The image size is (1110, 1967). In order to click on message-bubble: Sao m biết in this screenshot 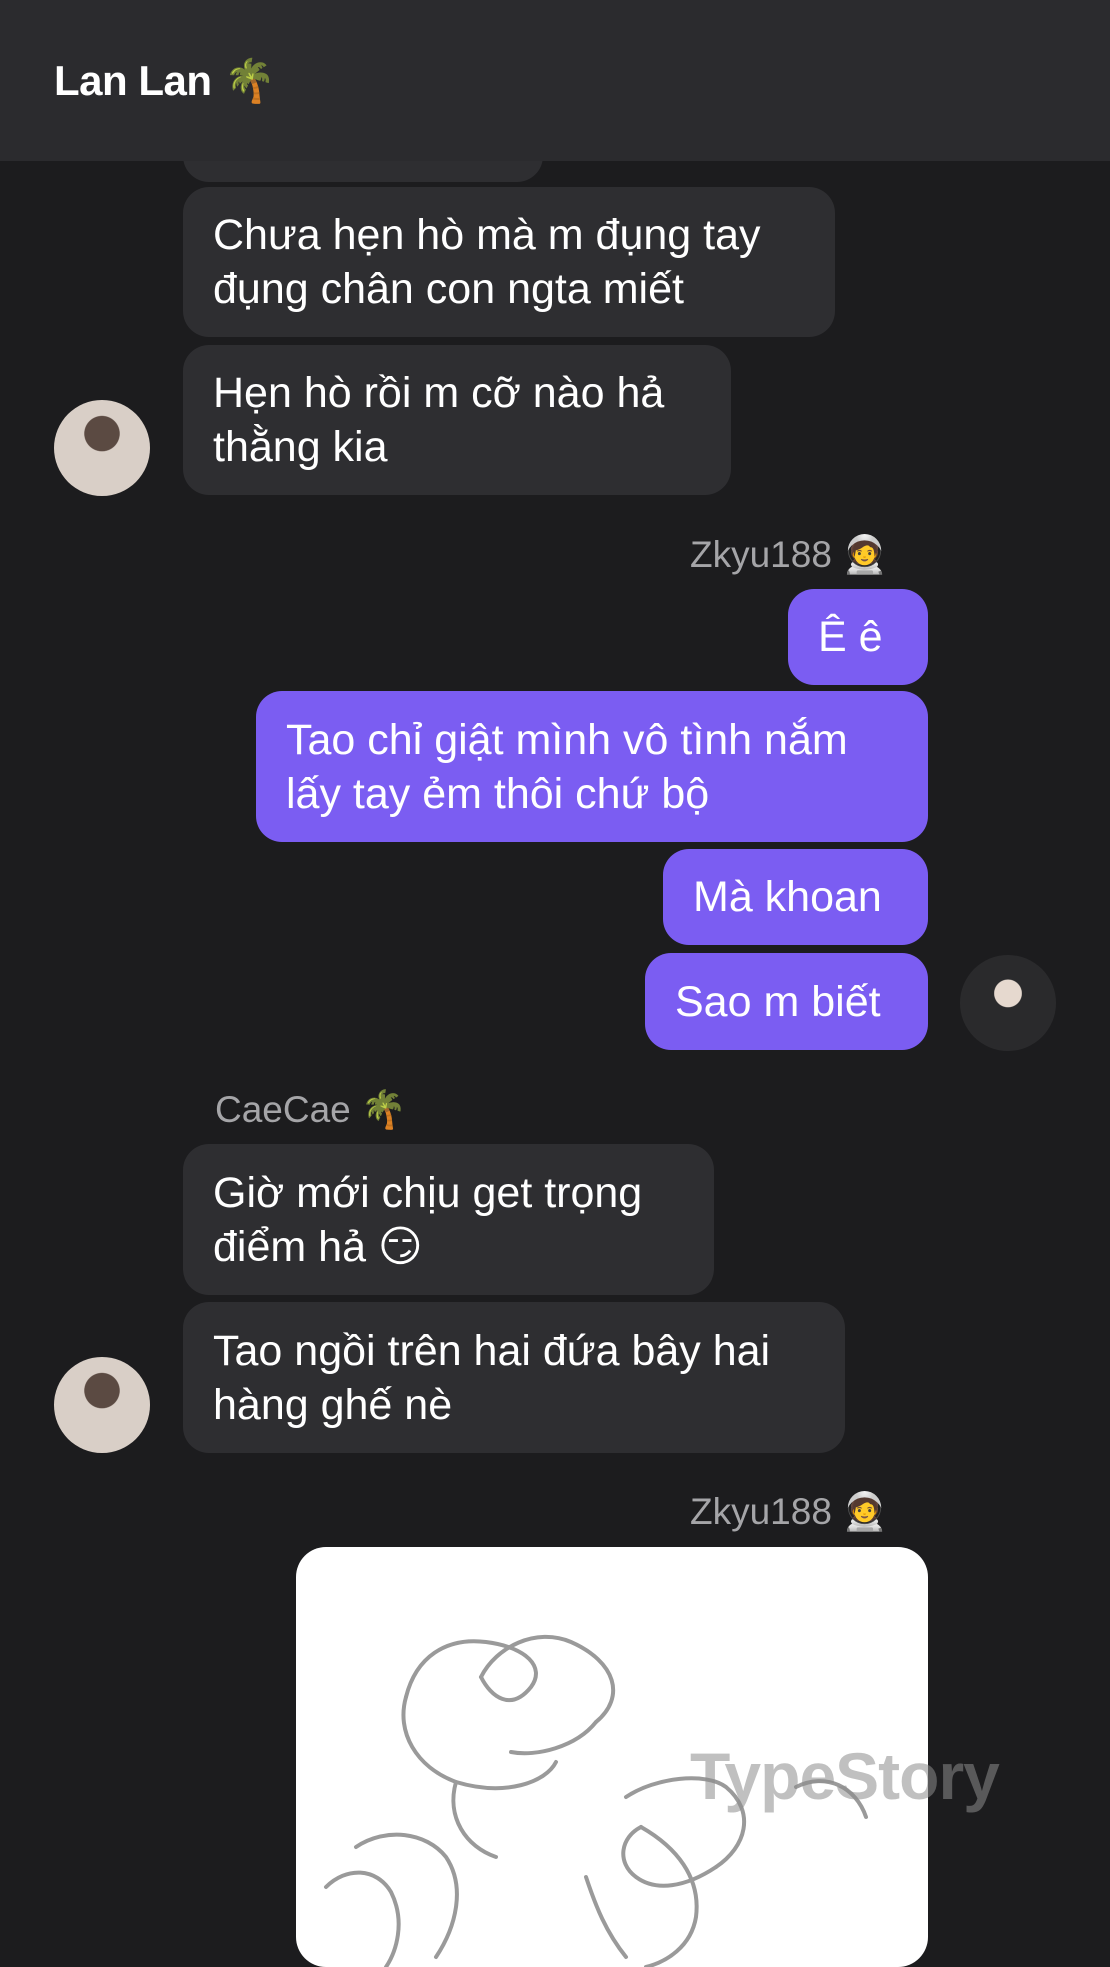, I will do `click(786, 1001)`.